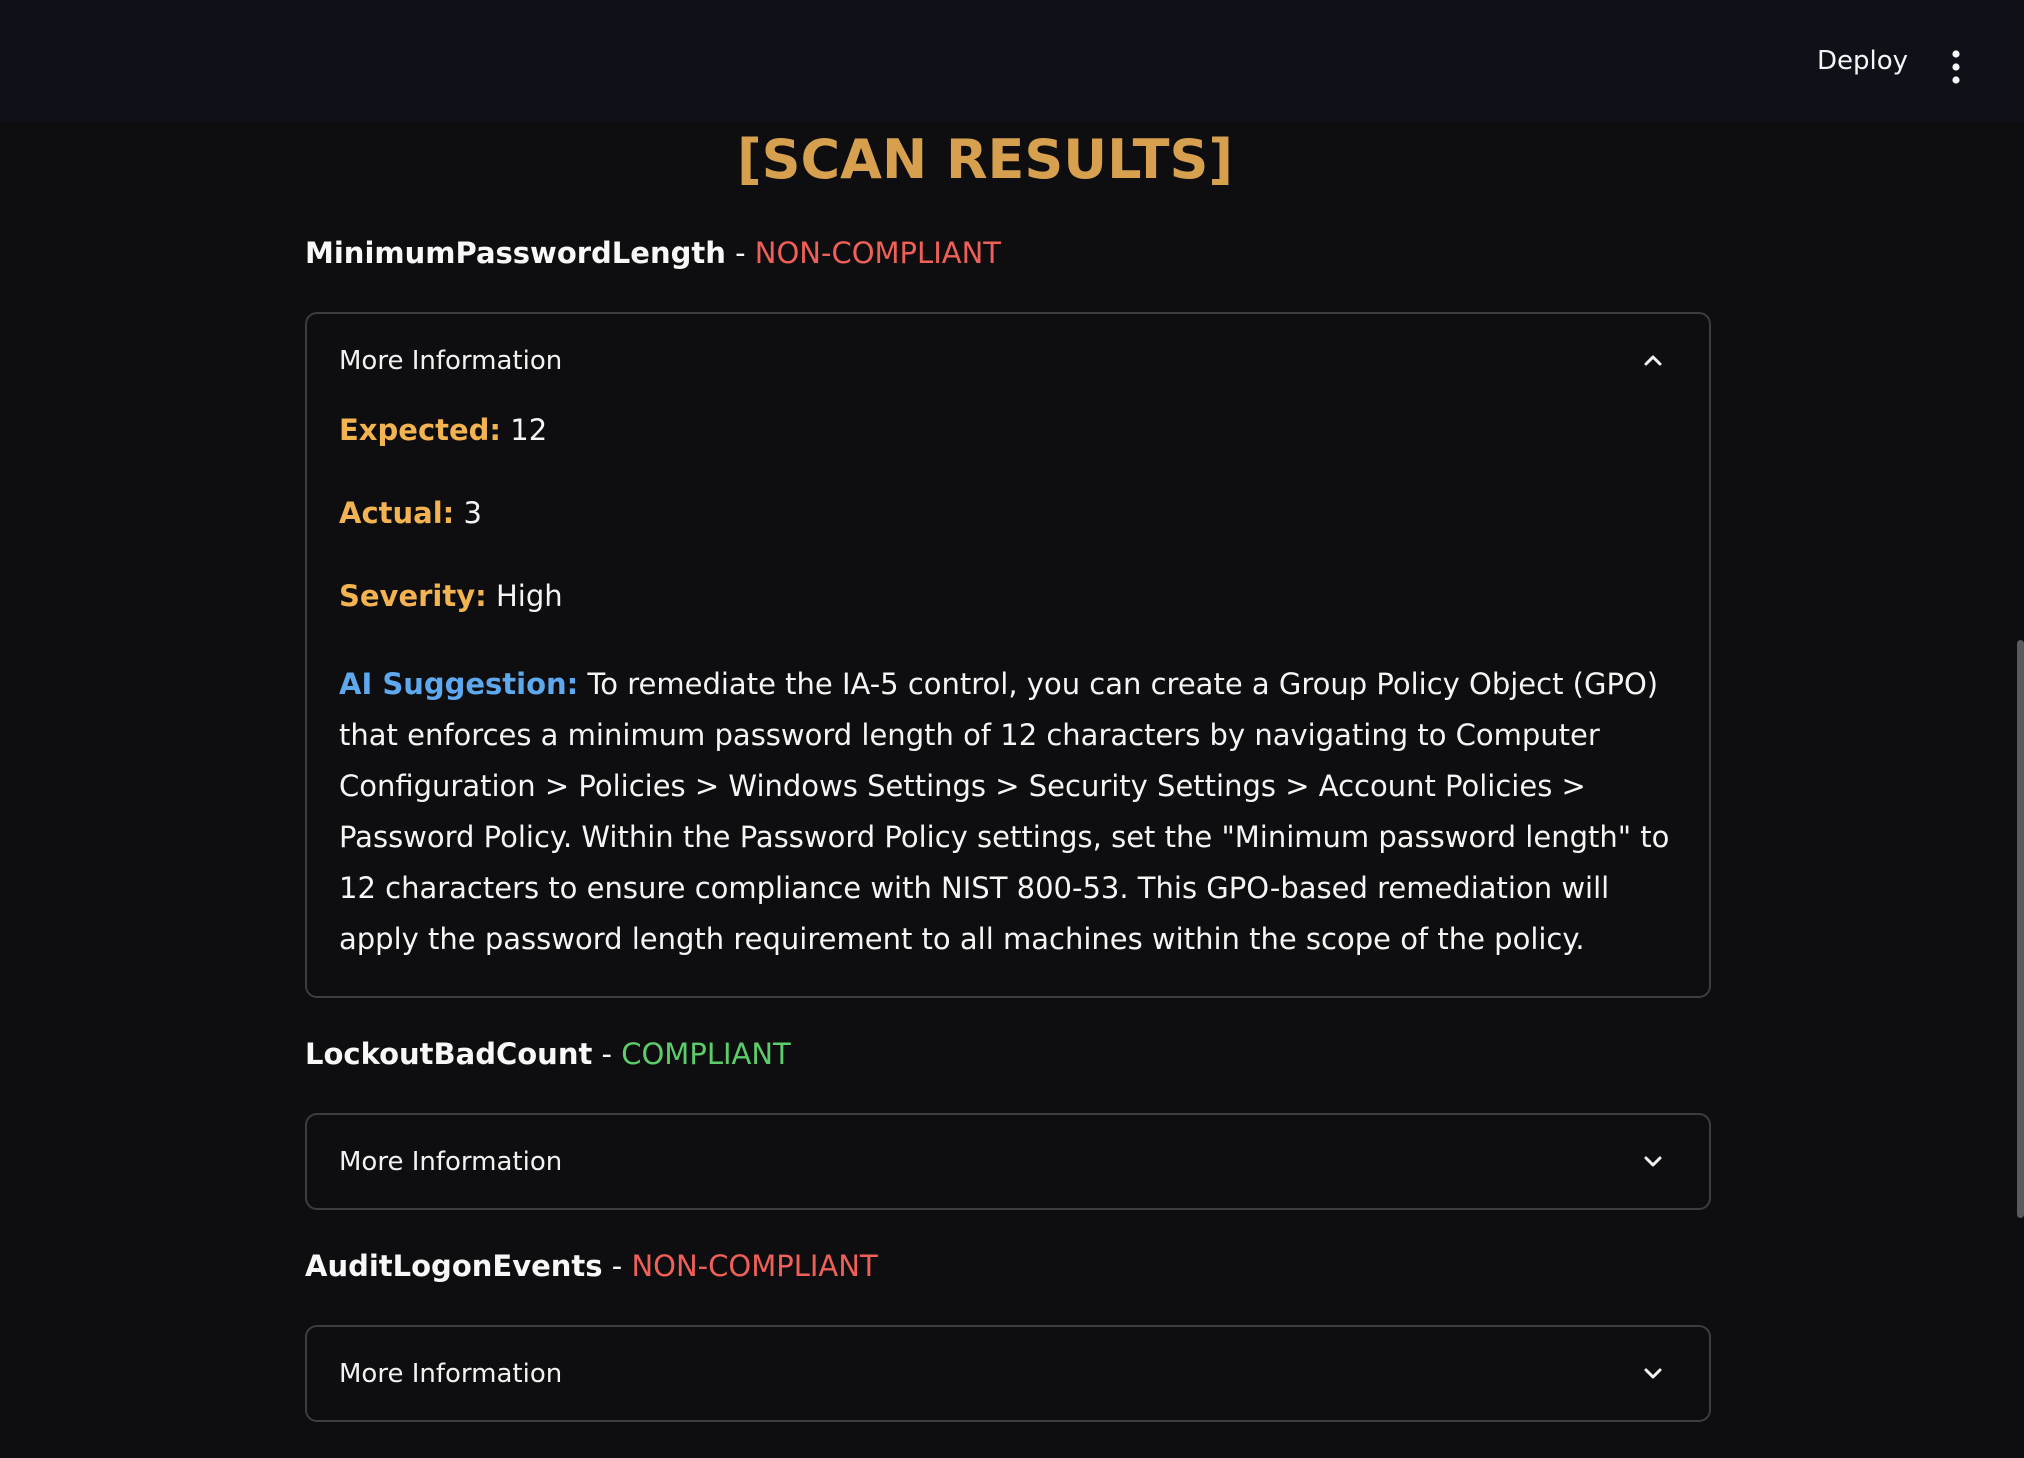 The image size is (2024, 1458). I want to click on actual-field: Actual: 3, so click(410, 514).